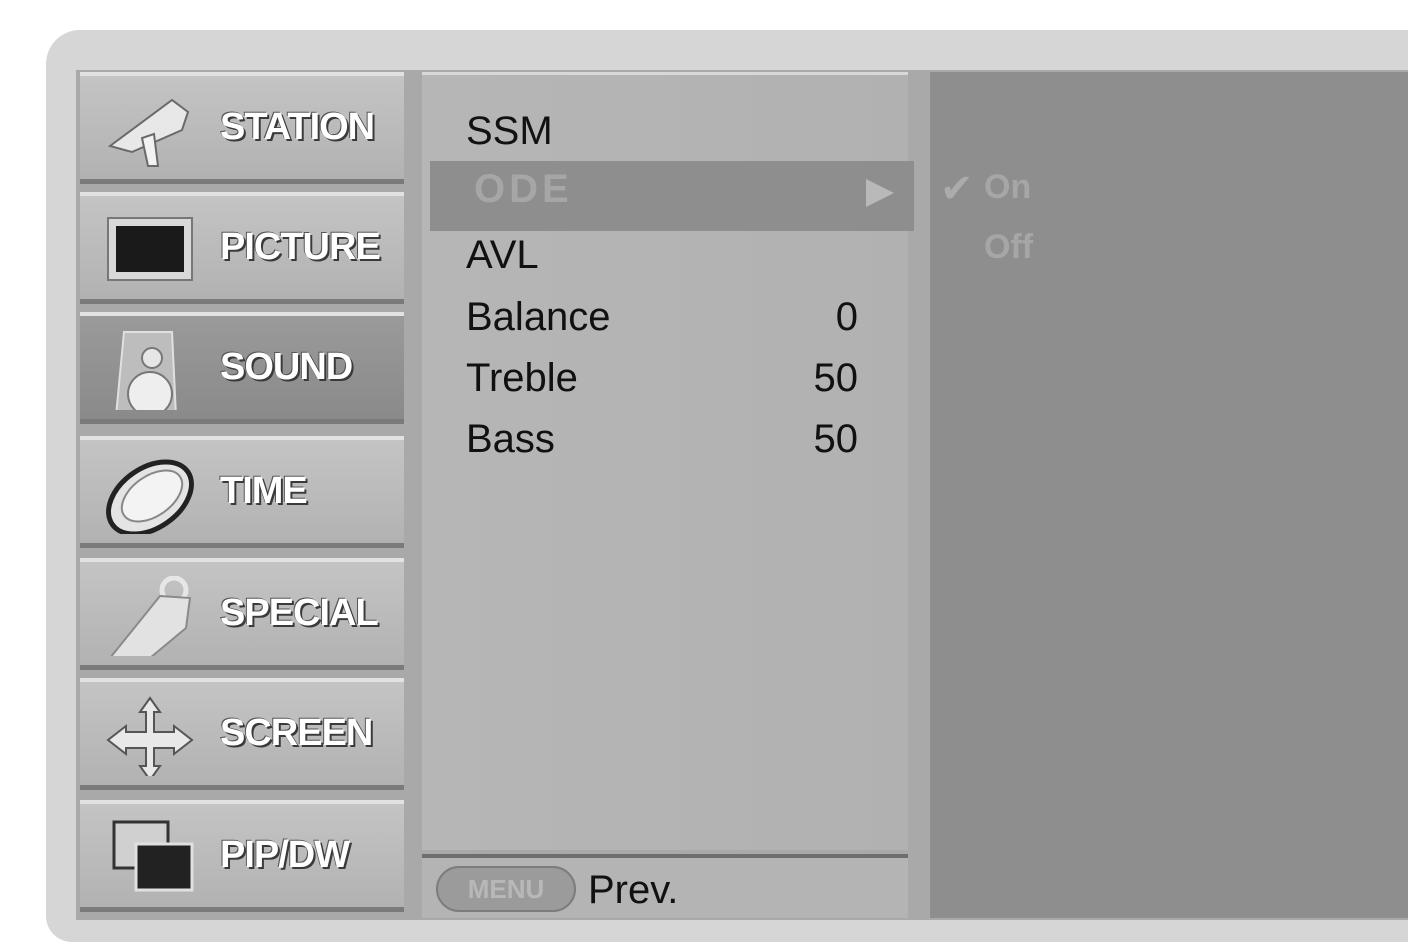 The image size is (1408, 946). I want to click on sidebar-item-special: SPECIAL, so click(242, 614).